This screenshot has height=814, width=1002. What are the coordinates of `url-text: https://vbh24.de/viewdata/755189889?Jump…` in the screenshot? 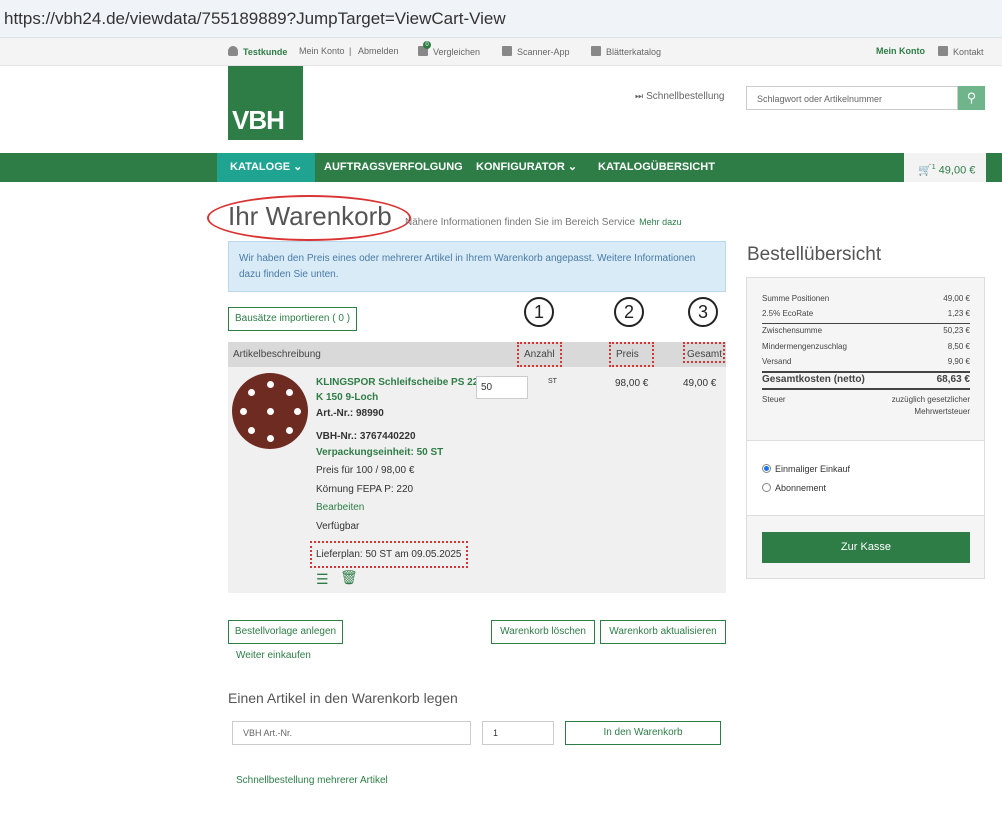 It's located at (255, 18).